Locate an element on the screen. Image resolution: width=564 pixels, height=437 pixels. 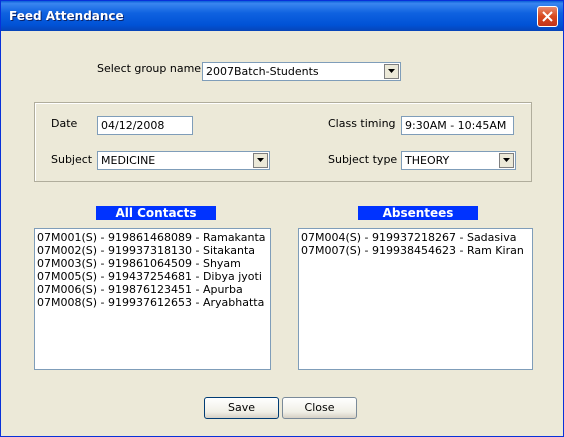
group-name-label: Select group name is located at coordinates (149, 68).